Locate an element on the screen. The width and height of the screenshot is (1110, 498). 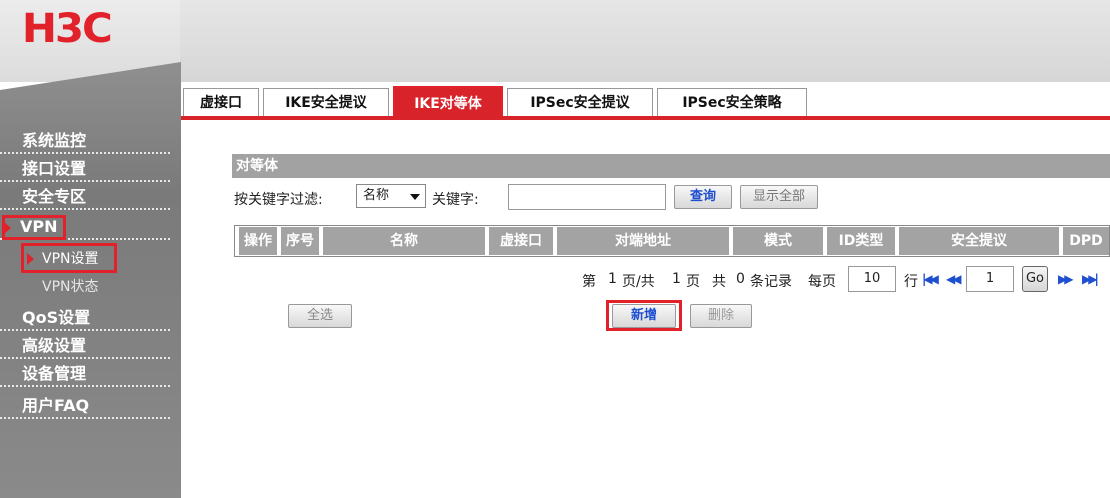
sidebar-item-label: 设备管理 is located at coordinates (54, 373).